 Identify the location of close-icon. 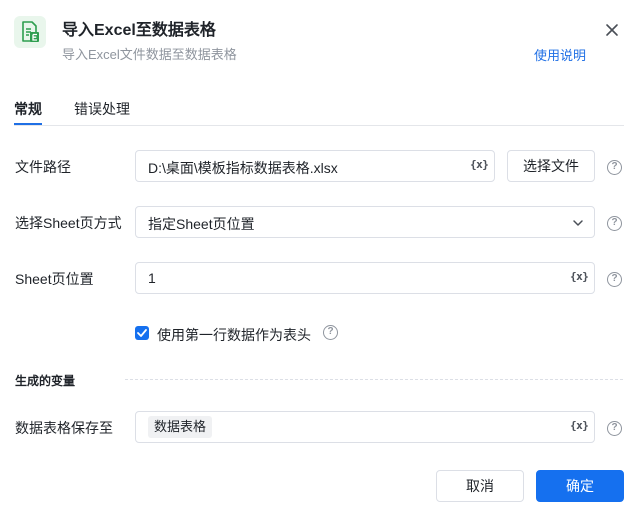
(612, 30).